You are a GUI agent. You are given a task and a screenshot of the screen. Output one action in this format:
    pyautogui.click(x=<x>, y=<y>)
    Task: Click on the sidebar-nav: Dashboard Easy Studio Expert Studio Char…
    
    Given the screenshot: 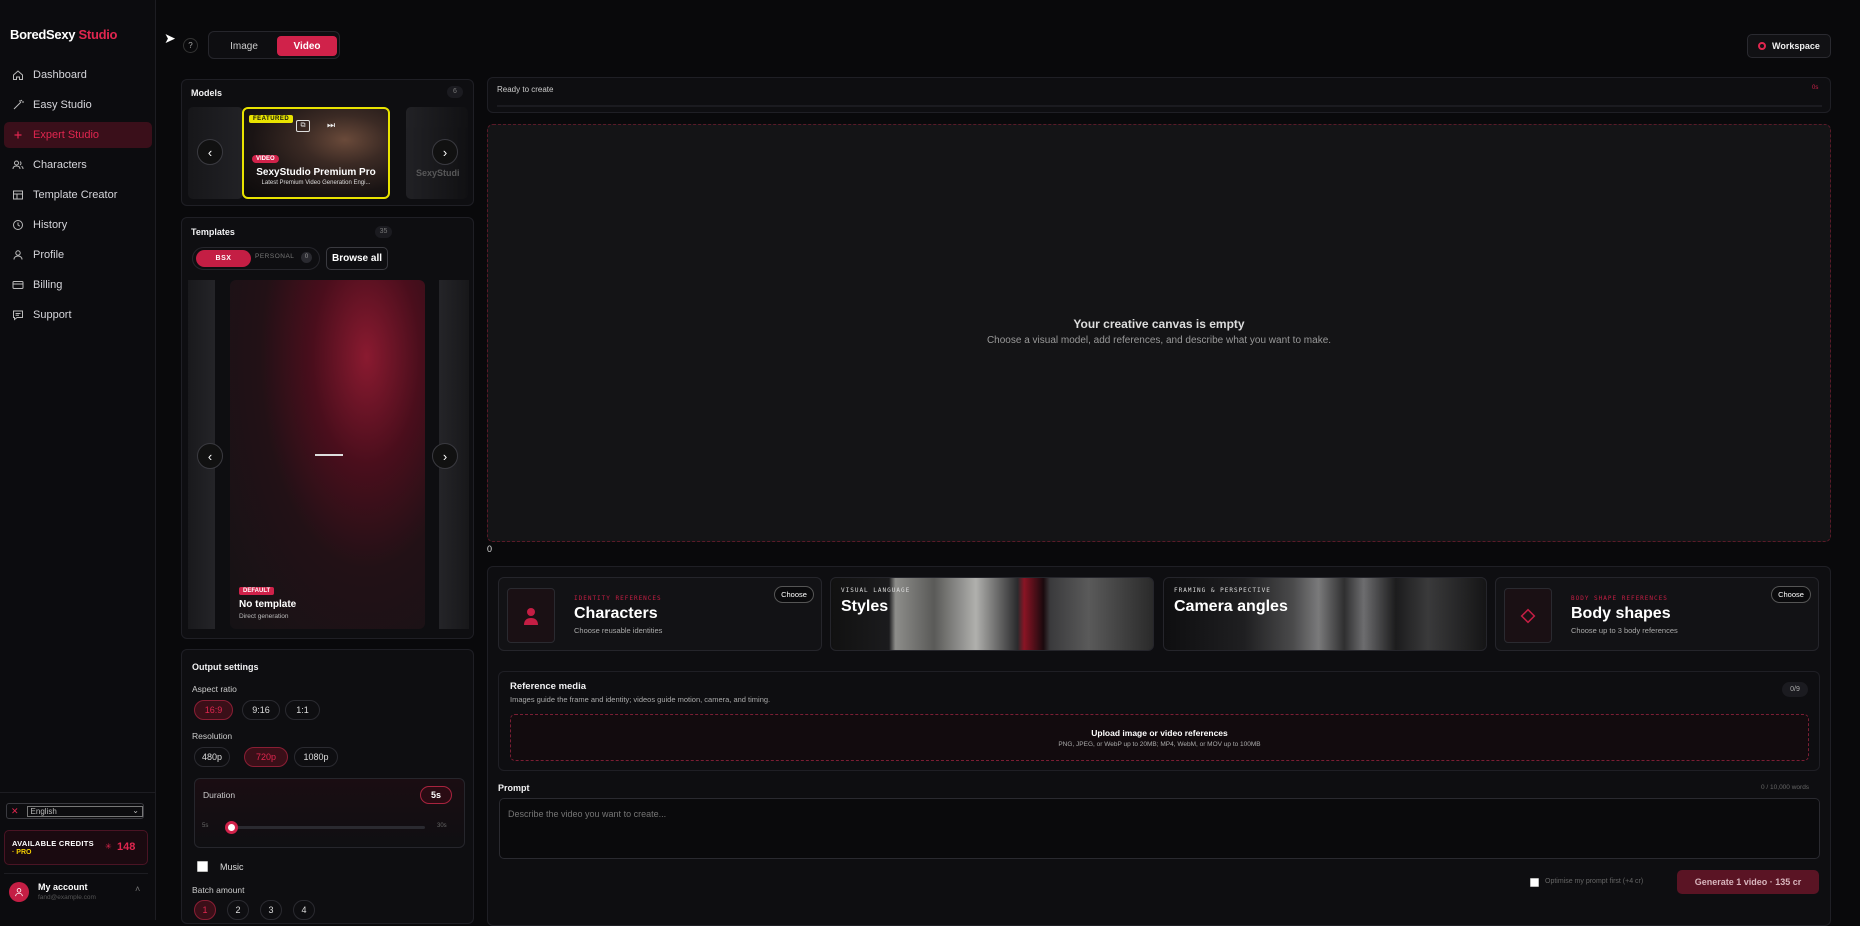 What is the action you would take?
    pyautogui.click(x=78, y=197)
    